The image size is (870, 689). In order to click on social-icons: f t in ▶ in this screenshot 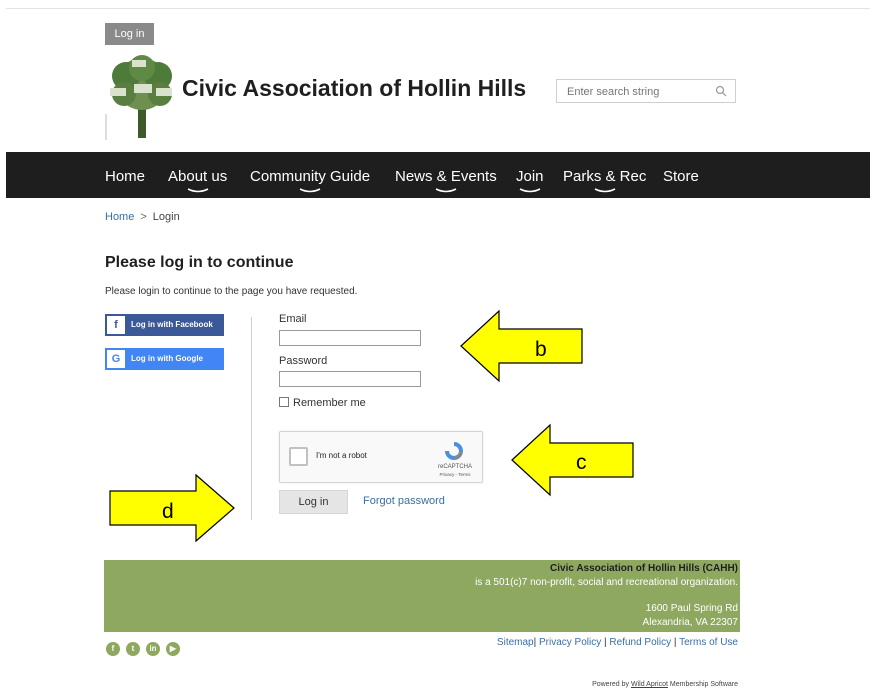, I will do `click(146, 647)`.